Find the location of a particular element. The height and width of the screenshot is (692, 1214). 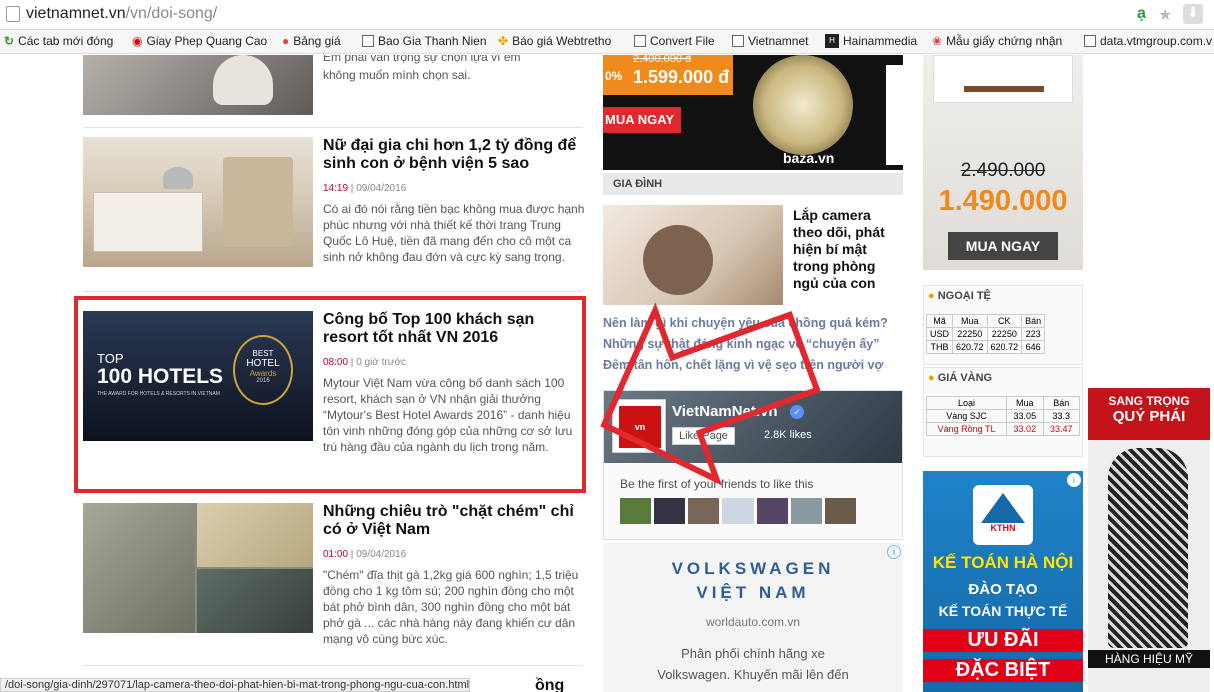

web-icon: ❀ is located at coordinates (937, 41).